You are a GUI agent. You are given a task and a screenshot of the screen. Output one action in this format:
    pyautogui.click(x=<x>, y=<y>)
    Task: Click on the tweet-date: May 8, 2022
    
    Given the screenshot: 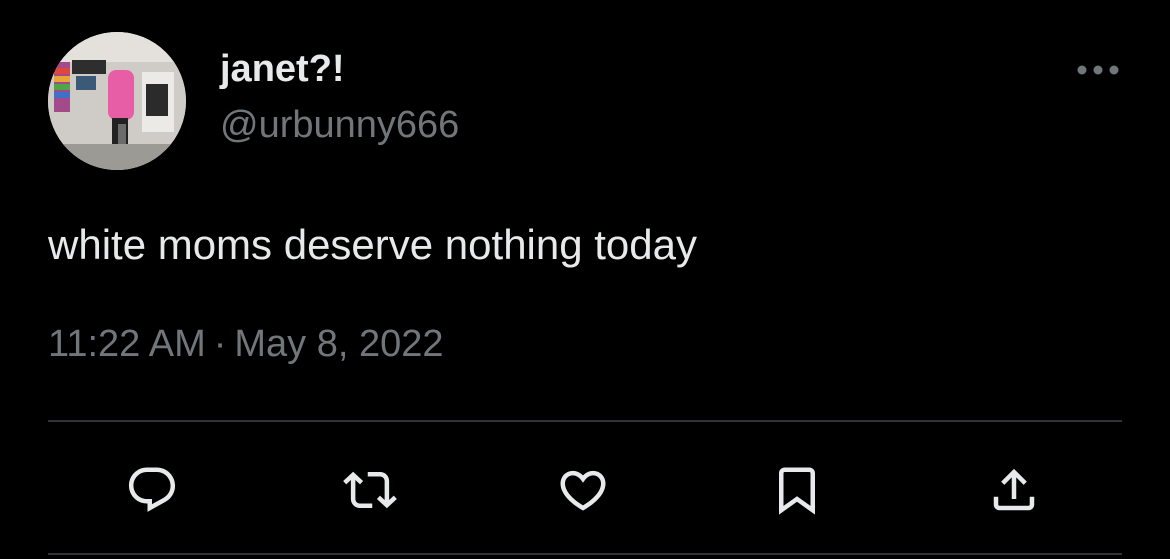 What is the action you would take?
    pyautogui.click(x=339, y=344)
    